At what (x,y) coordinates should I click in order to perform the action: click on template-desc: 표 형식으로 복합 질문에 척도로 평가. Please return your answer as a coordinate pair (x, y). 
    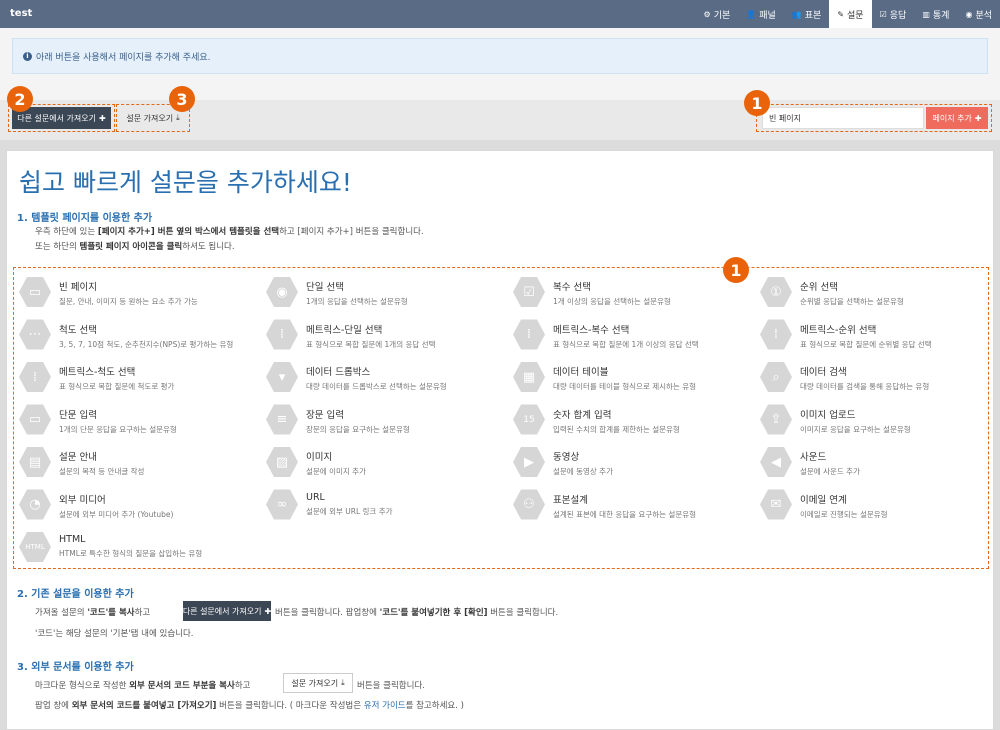
    Looking at the image, I should click on (117, 386).